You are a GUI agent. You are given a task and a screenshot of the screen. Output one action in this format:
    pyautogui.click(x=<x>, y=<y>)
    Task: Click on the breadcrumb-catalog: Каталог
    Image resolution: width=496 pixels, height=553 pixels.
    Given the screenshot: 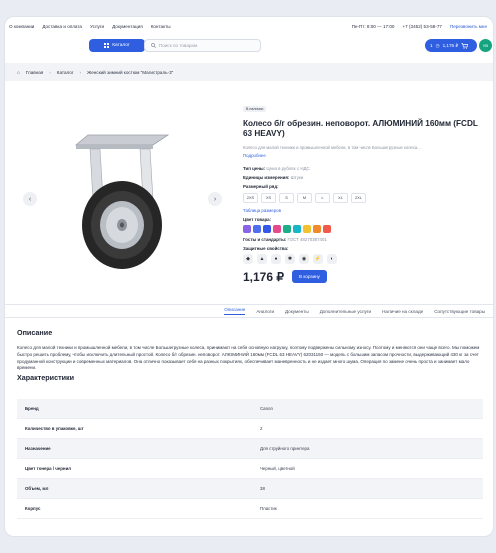 What is the action you would take?
    pyautogui.click(x=65, y=72)
    